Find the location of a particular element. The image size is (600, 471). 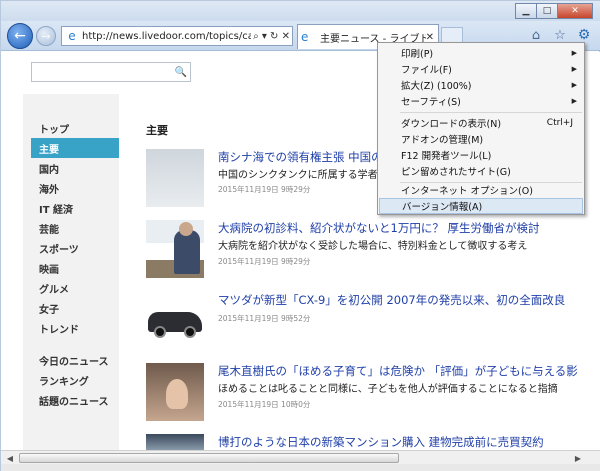

sidebar-item-entertainment: 芸能 is located at coordinates (75, 228).